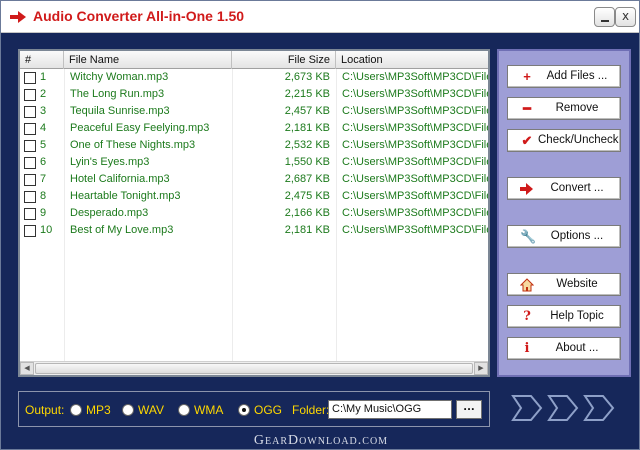 The width and height of the screenshot is (640, 450). Describe the element at coordinates (139, 16) in the screenshot. I see `window-title: Audio Converter All-in-One 1.50` at that location.